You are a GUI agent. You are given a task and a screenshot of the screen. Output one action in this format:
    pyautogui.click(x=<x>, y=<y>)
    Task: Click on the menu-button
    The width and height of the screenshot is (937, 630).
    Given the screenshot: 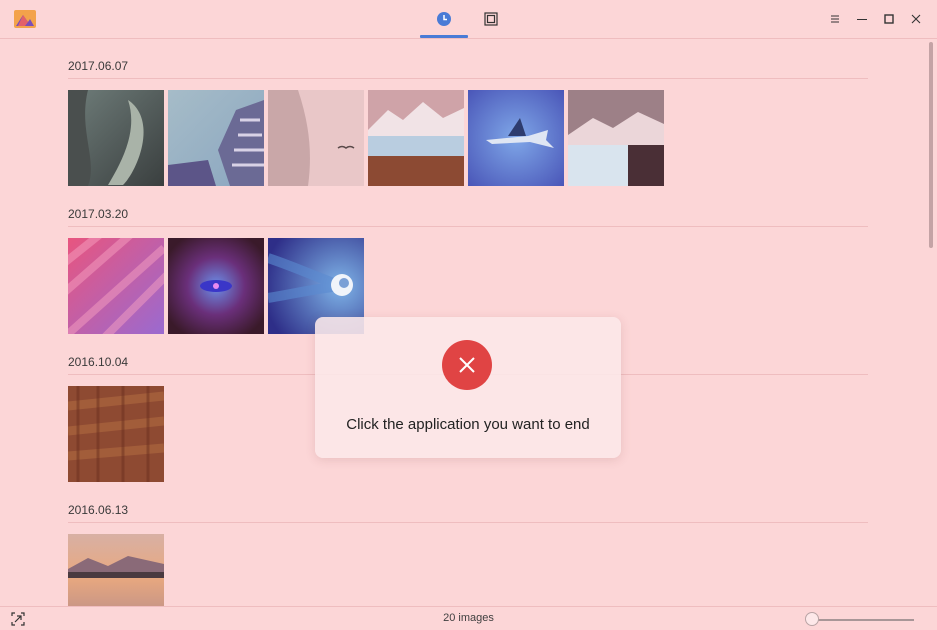 What is the action you would take?
    pyautogui.click(x=835, y=19)
    